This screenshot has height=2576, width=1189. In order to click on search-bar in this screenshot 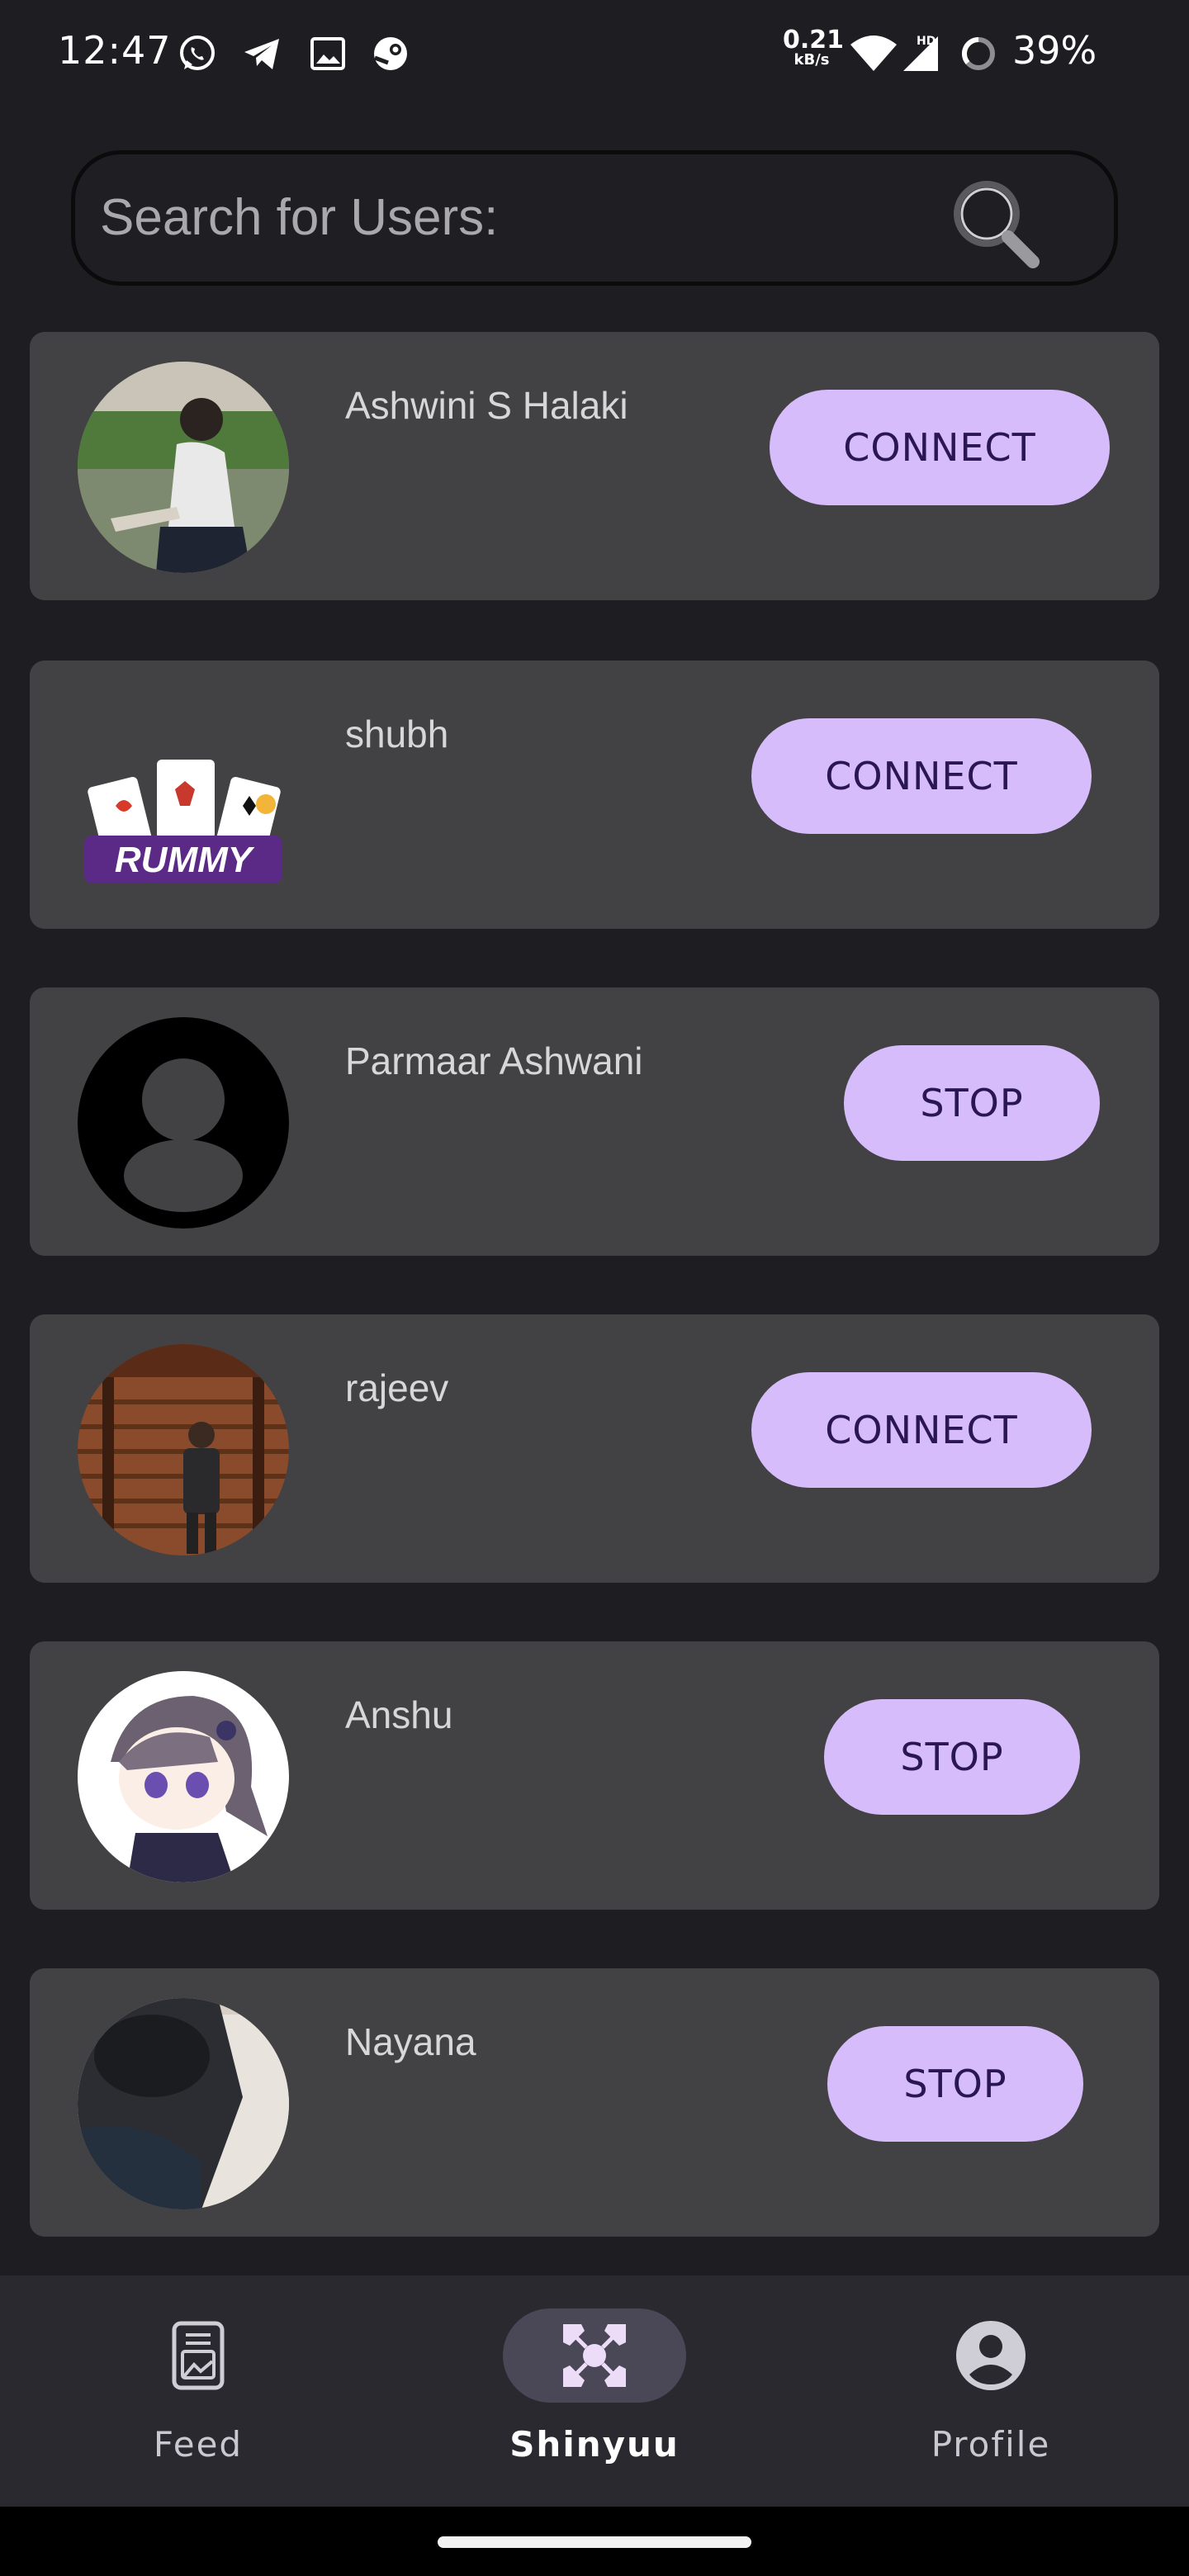, I will do `click(594, 218)`.